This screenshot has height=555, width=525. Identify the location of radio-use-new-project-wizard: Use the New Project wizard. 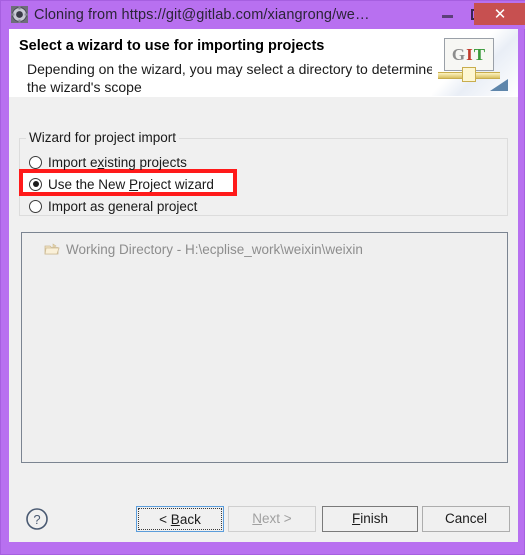
(121, 184).